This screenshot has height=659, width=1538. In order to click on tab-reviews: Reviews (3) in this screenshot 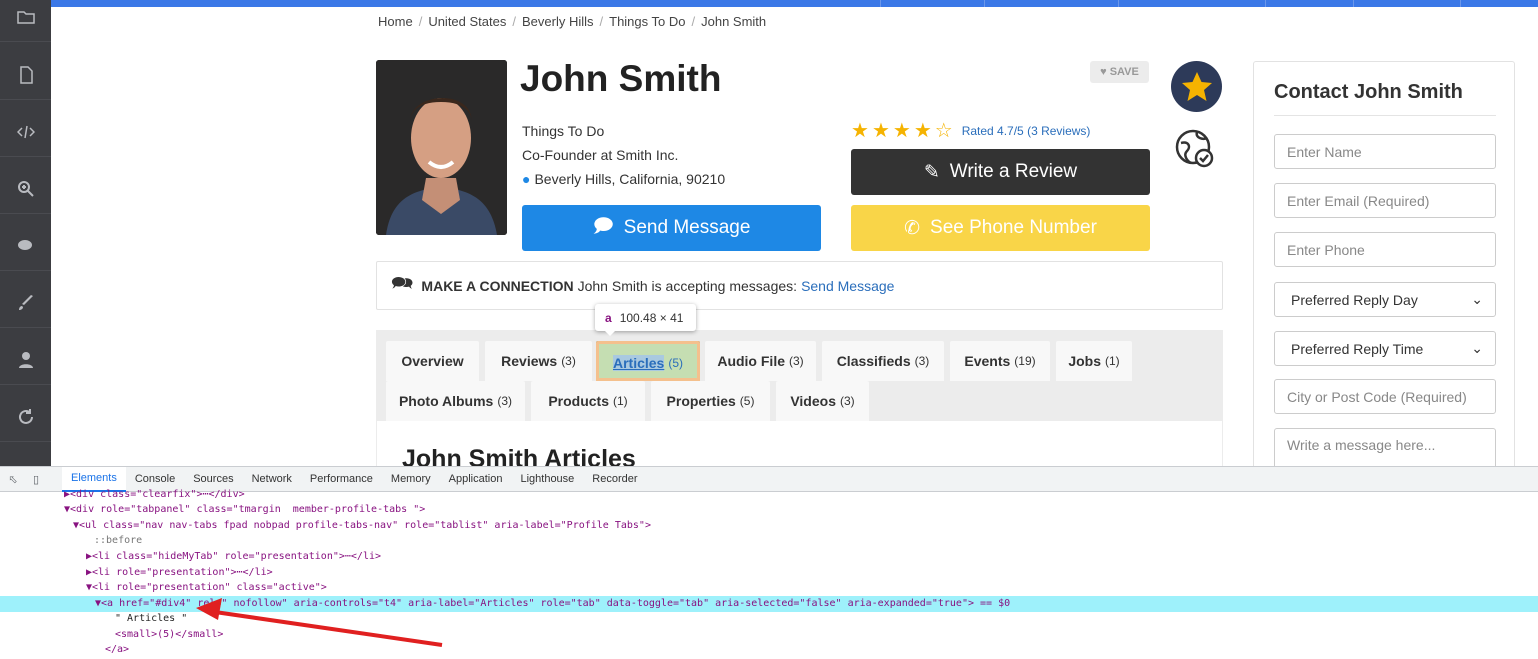, I will do `click(538, 361)`.